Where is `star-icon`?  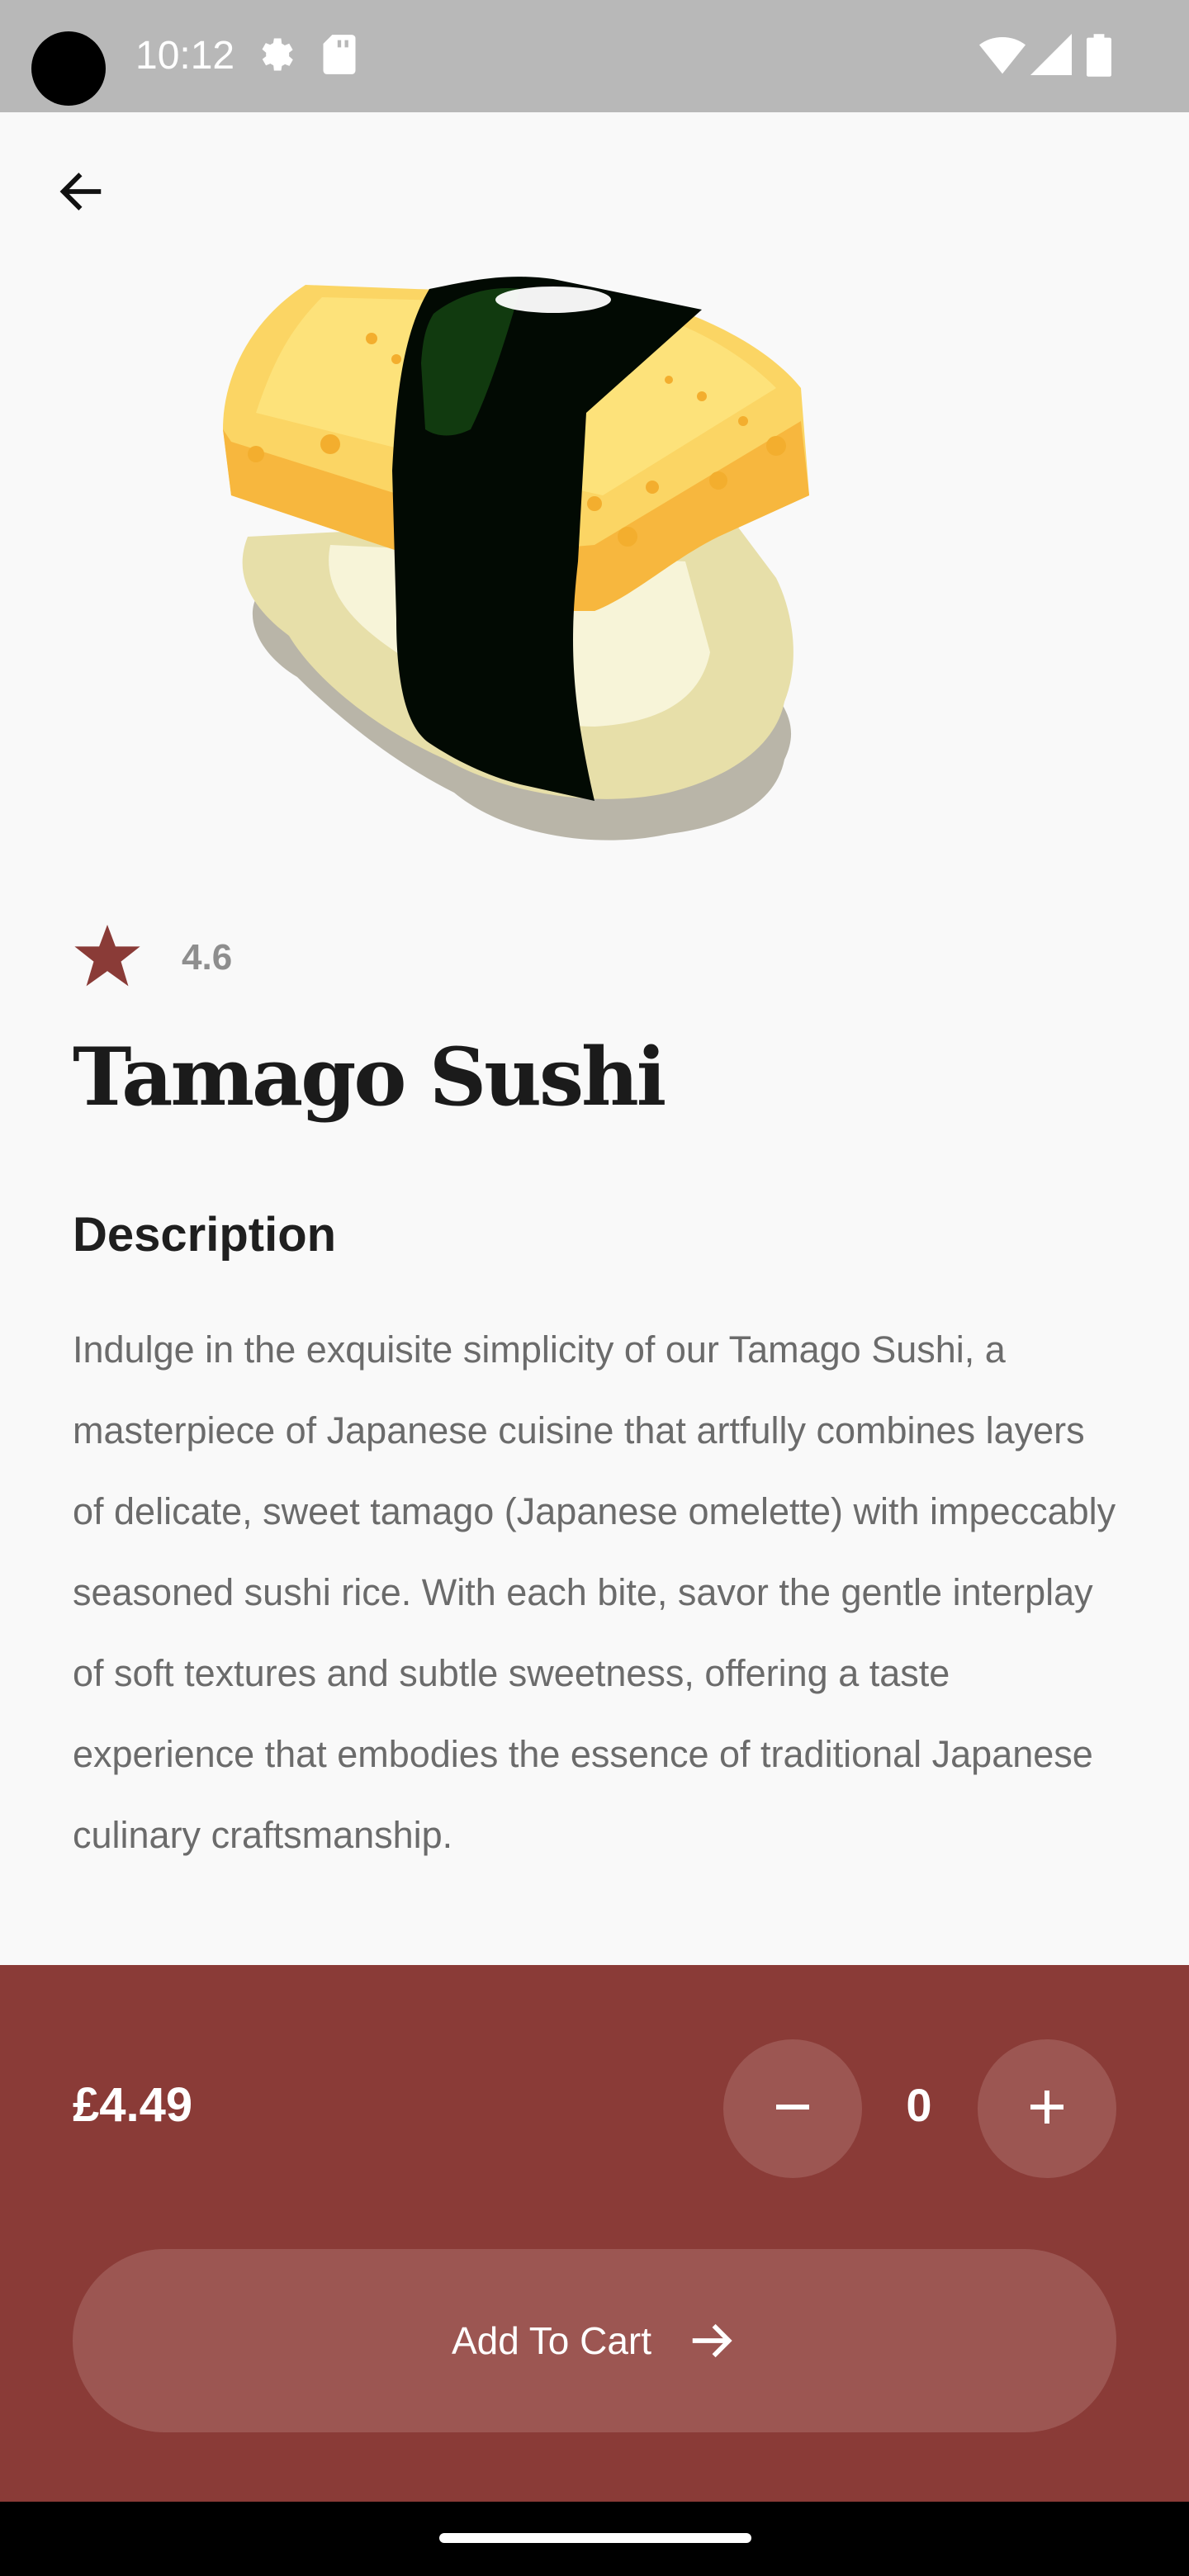 star-icon is located at coordinates (107, 958).